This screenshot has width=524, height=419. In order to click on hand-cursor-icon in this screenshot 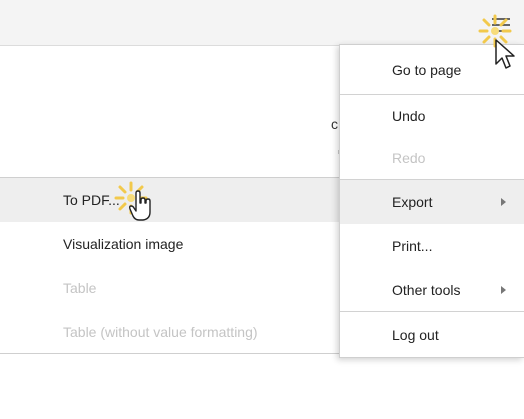, I will do `click(139, 205)`.